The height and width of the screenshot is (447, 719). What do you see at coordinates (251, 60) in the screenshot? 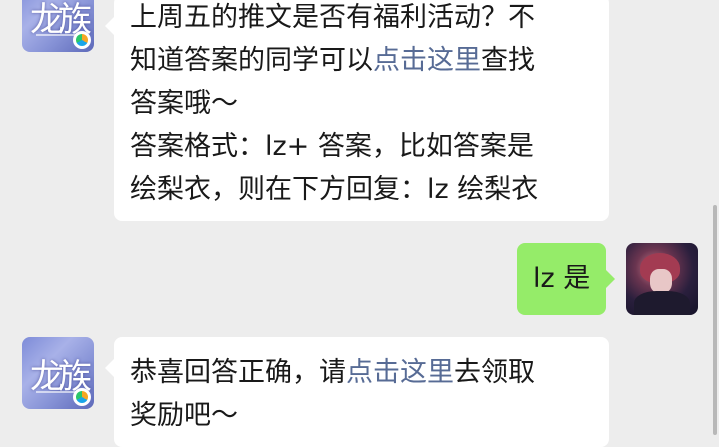
I see `message-text: 知道答案的同学可以` at bounding box center [251, 60].